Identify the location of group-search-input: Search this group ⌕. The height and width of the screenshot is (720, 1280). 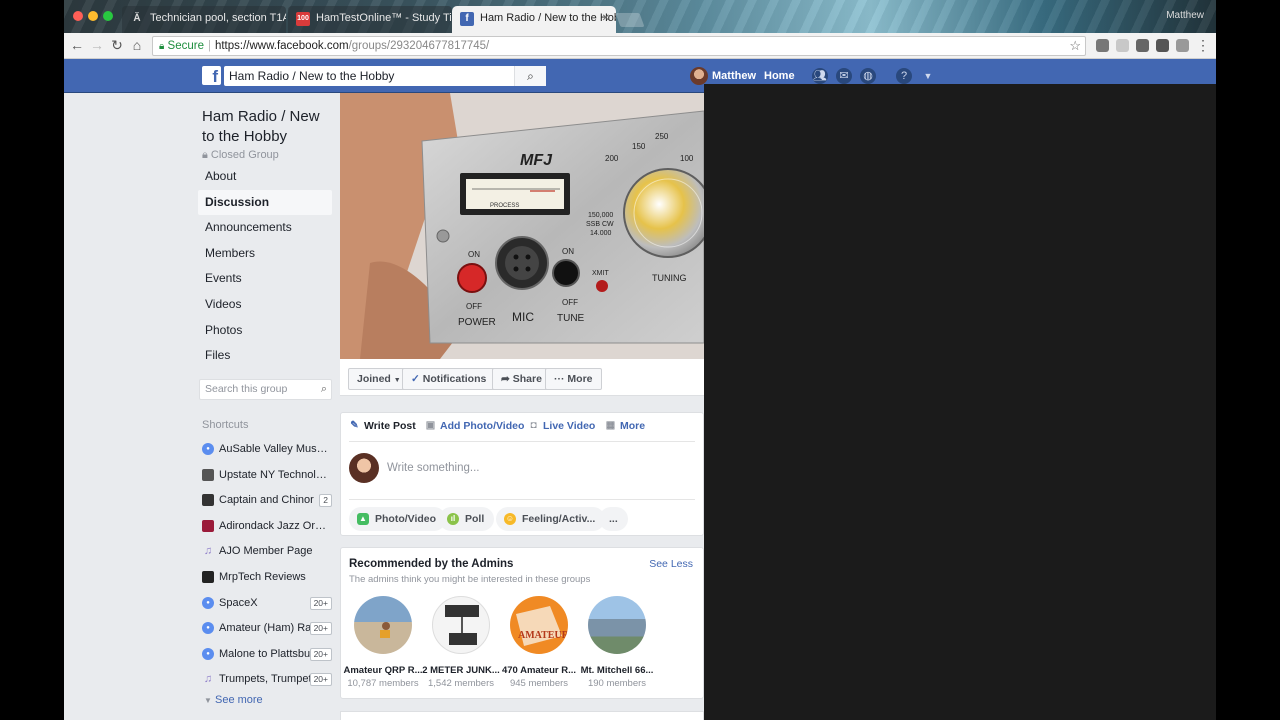
(265, 389).